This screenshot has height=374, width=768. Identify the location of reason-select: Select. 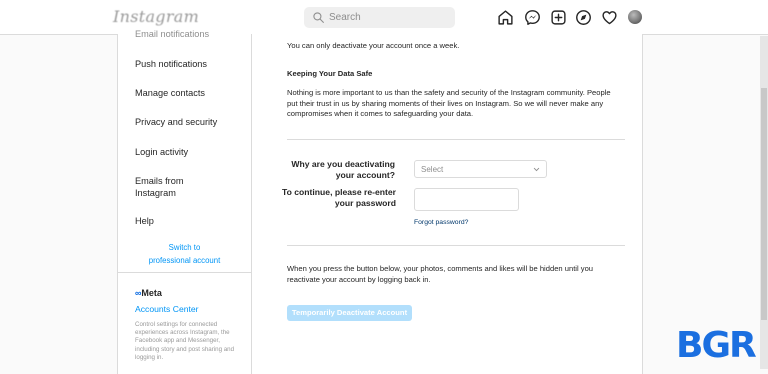
(480, 169).